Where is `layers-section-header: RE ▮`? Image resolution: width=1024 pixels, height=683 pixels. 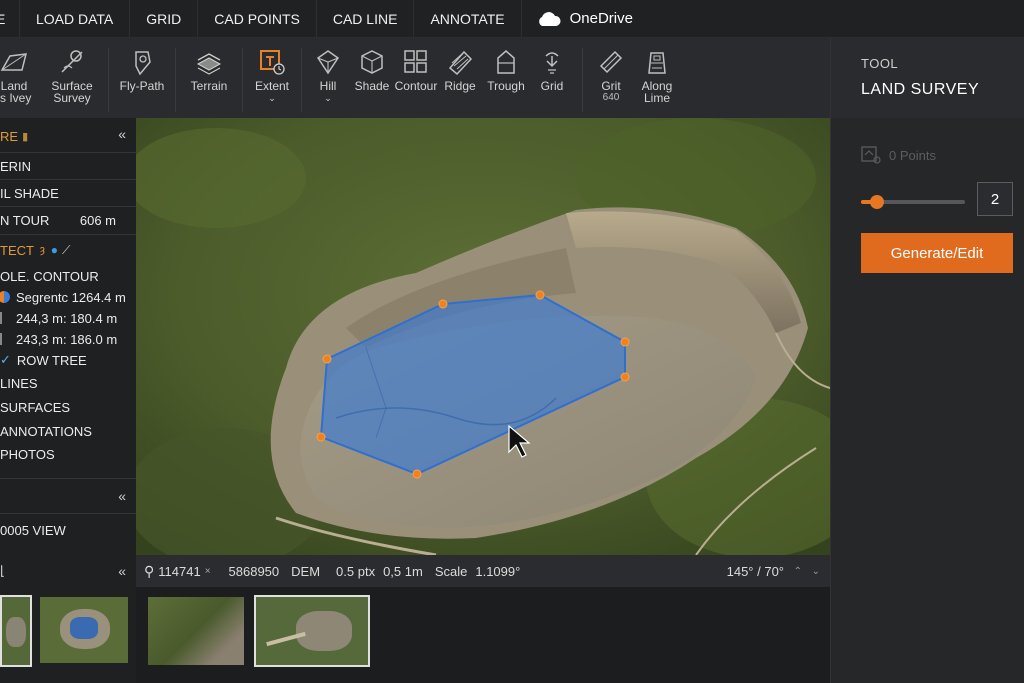
layers-section-header: RE ▮ is located at coordinates (14, 136).